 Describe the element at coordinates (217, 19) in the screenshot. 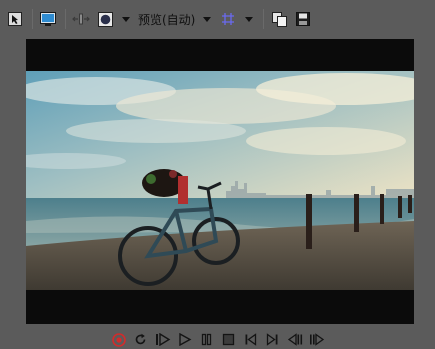

I see `preview-toolbar: 预览(自动)` at that location.